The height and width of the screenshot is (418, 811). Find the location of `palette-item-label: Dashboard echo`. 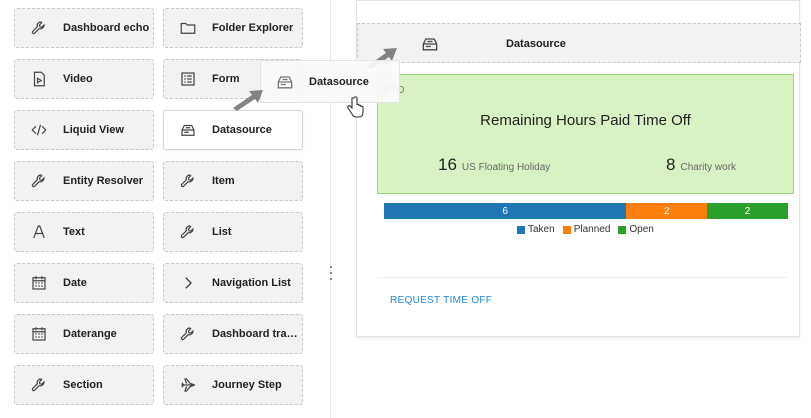

palette-item-label: Dashboard echo is located at coordinates (106, 28).